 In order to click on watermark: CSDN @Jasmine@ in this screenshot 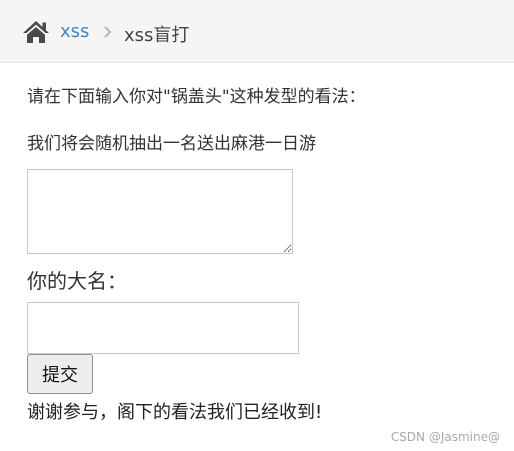, I will do `click(445, 437)`.